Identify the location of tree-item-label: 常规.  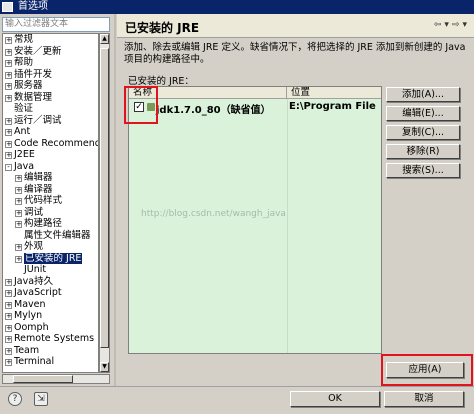
(24, 39).